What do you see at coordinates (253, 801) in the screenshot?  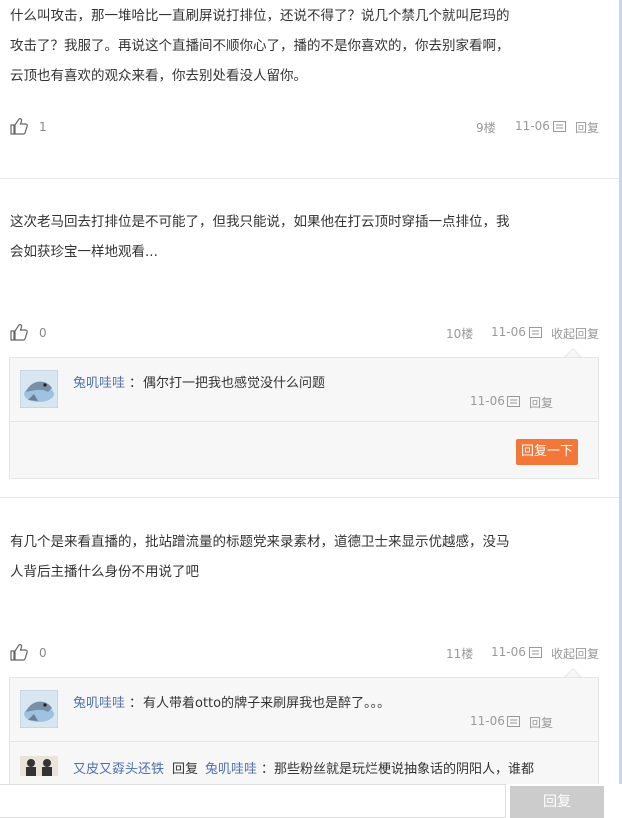 I see `reply-input` at bounding box center [253, 801].